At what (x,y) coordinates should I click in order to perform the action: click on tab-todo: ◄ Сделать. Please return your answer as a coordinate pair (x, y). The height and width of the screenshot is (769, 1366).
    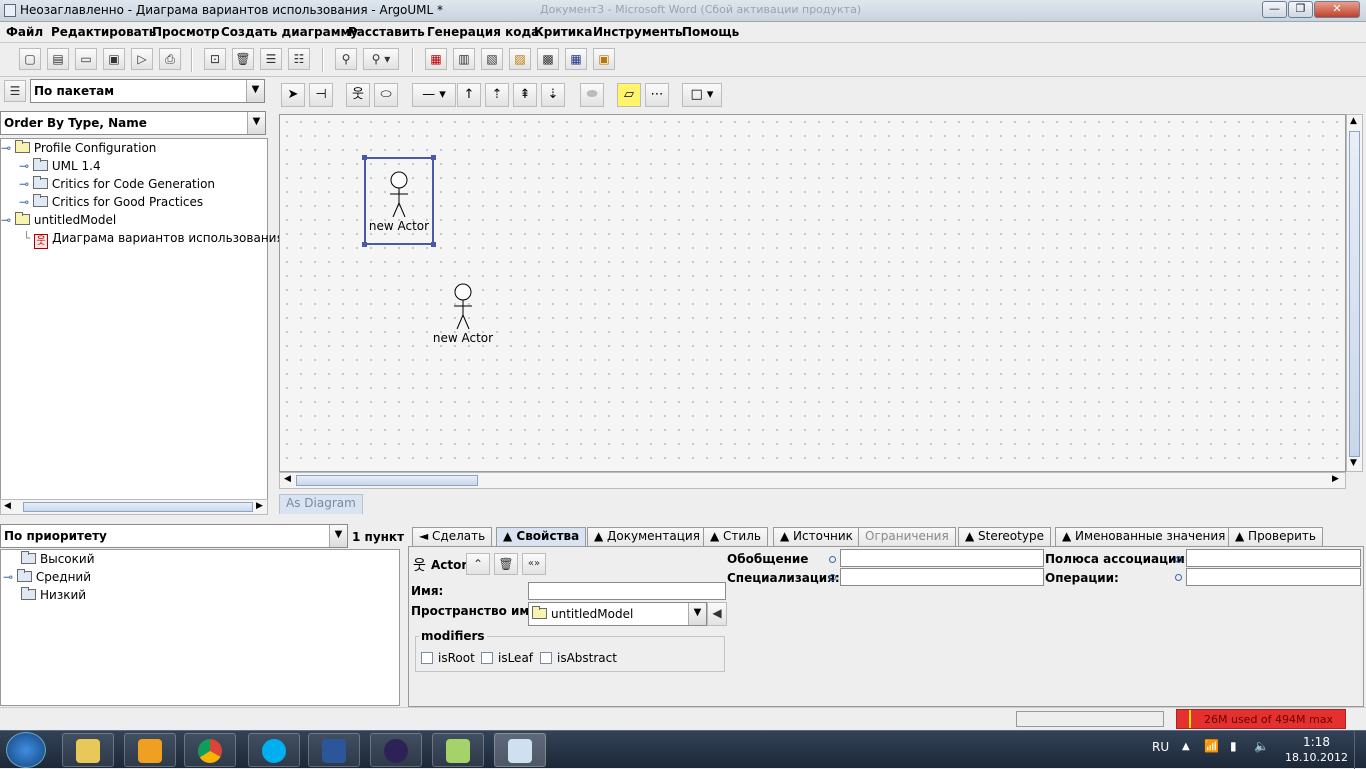
    Looking at the image, I should click on (452, 536).